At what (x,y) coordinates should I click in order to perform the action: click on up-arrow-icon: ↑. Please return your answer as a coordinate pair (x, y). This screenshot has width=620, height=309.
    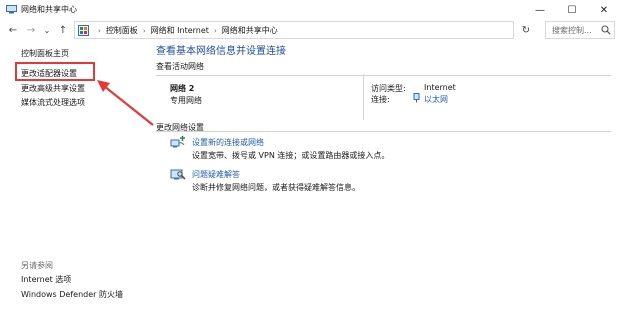
    Looking at the image, I should click on (63, 30).